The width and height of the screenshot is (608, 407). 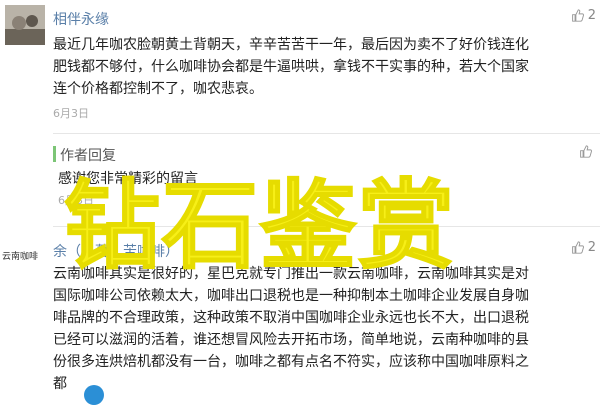 What do you see at coordinates (60, 384) in the screenshot?
I see `comment-line: 都` at bounding box center [60, 384].